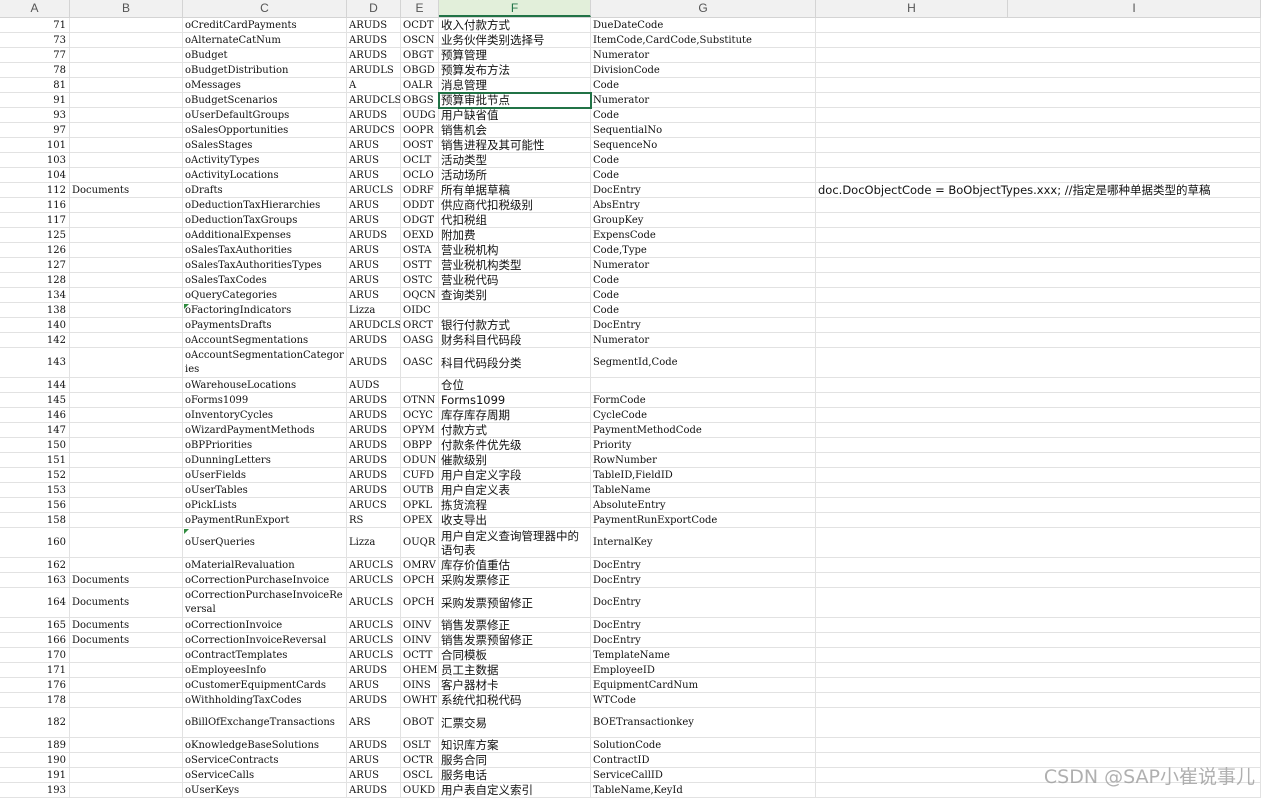 This screenshot has width=1261, height=798. I want to click on cell-a: 170, so click(35, 655).